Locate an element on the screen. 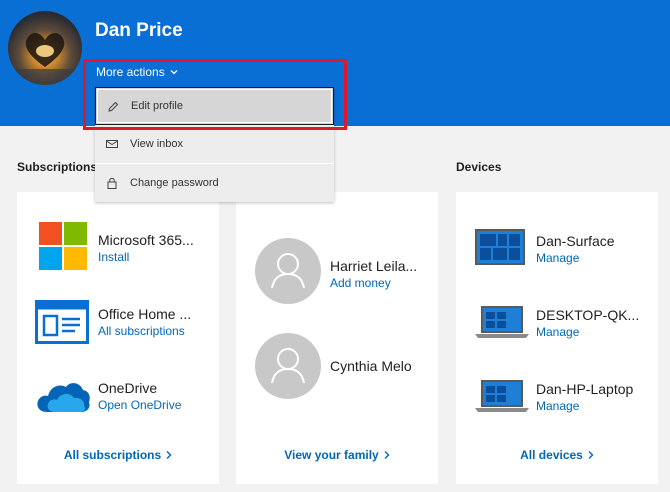 The height and width of the screenshot is (492, 670). subscription-item: Office Home ... All subscriptions is located at coordinates (118, 322).